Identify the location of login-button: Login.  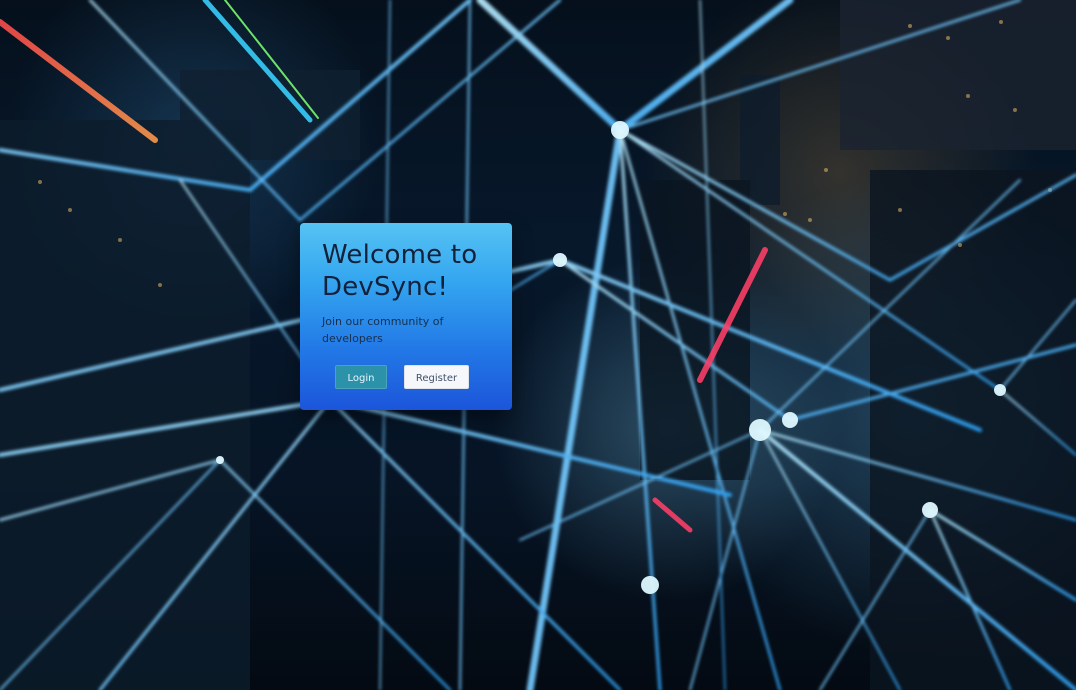
(361, 377).